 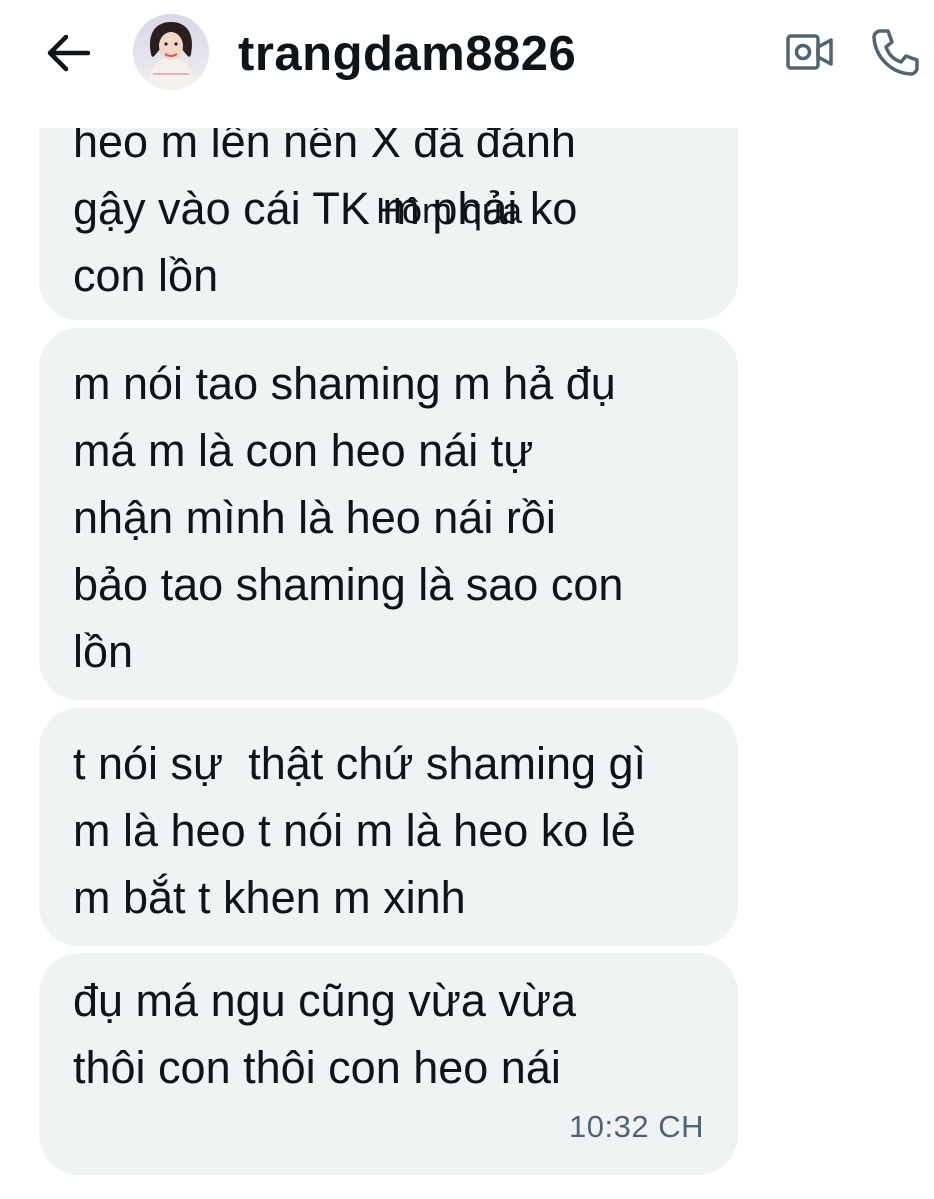 I want to click on profile-photo-icon, so click(x=171, y=52).